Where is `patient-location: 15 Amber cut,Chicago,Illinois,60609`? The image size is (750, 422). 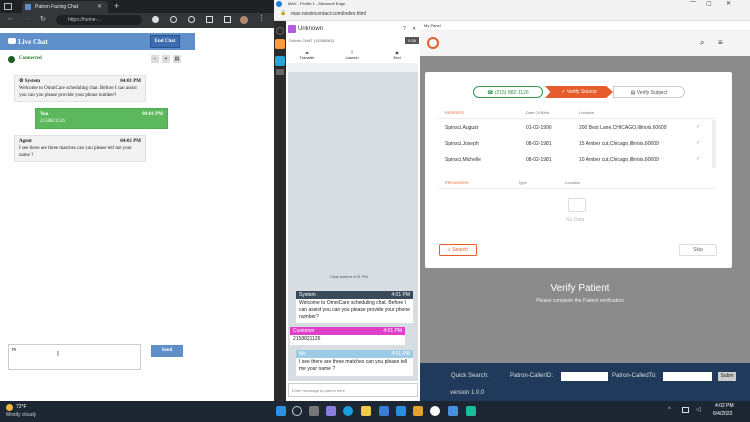 patient-location: 15 Amber cut,Chicago,Illinois,60609 is located at coordinates (619, 144).